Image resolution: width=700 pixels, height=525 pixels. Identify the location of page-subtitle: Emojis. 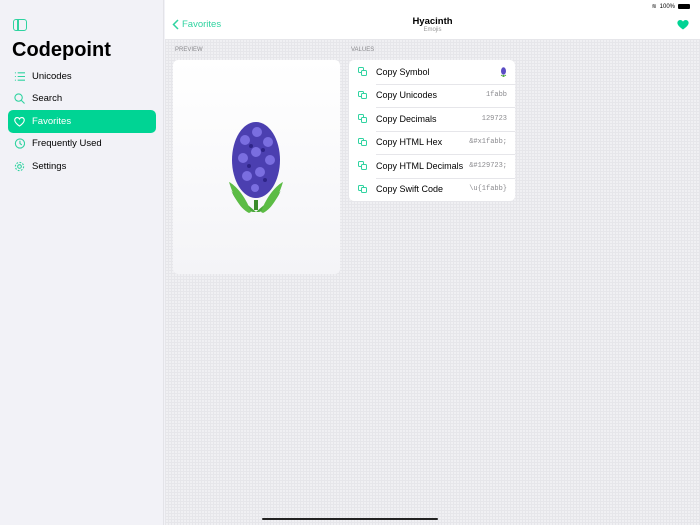
(432, 30).